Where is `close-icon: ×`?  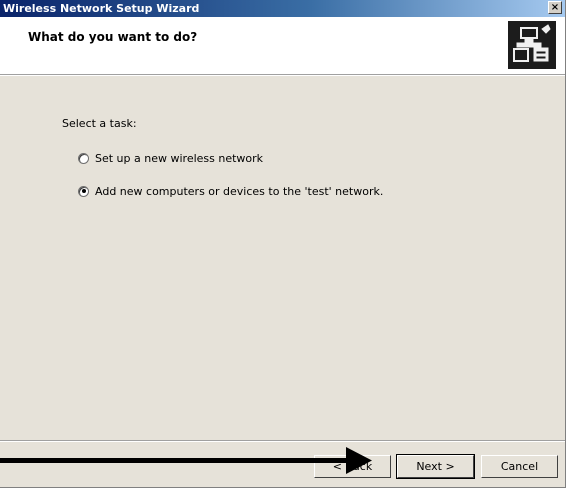
close-icon: × is located at coordinates (555, 7).